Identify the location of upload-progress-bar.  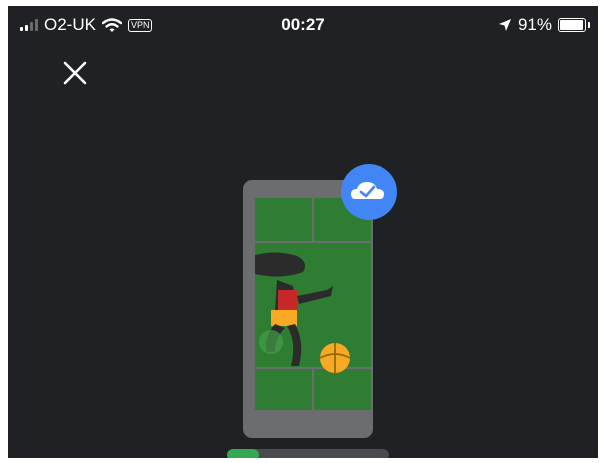
(308, 453).